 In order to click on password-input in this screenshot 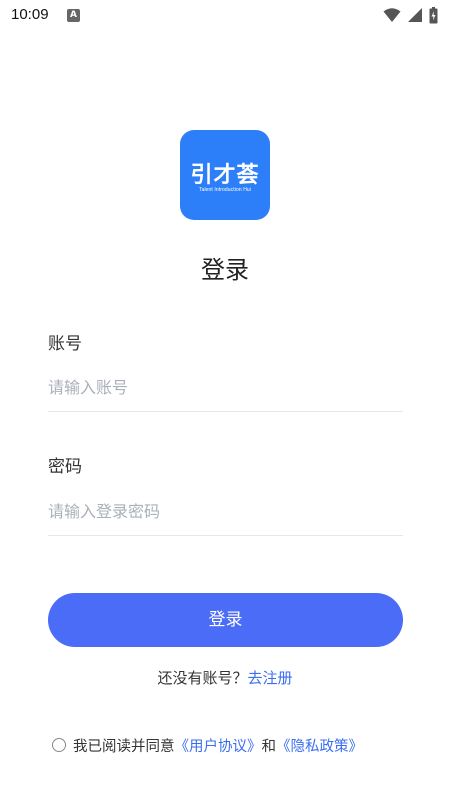, I will do `click(225, 511)`.